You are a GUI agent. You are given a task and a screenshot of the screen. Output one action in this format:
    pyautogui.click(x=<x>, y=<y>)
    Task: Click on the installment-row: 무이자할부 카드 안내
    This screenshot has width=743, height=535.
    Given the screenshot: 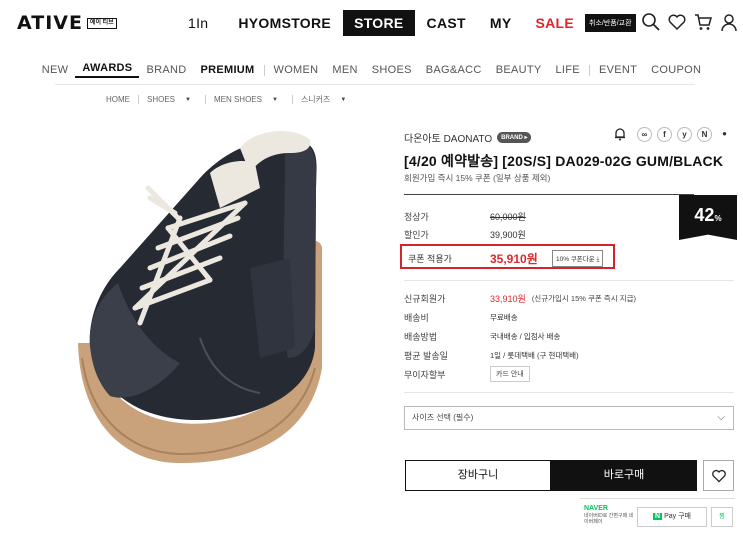 What is the action you would take?
    pyautogui.click(x=467, y=374)
    